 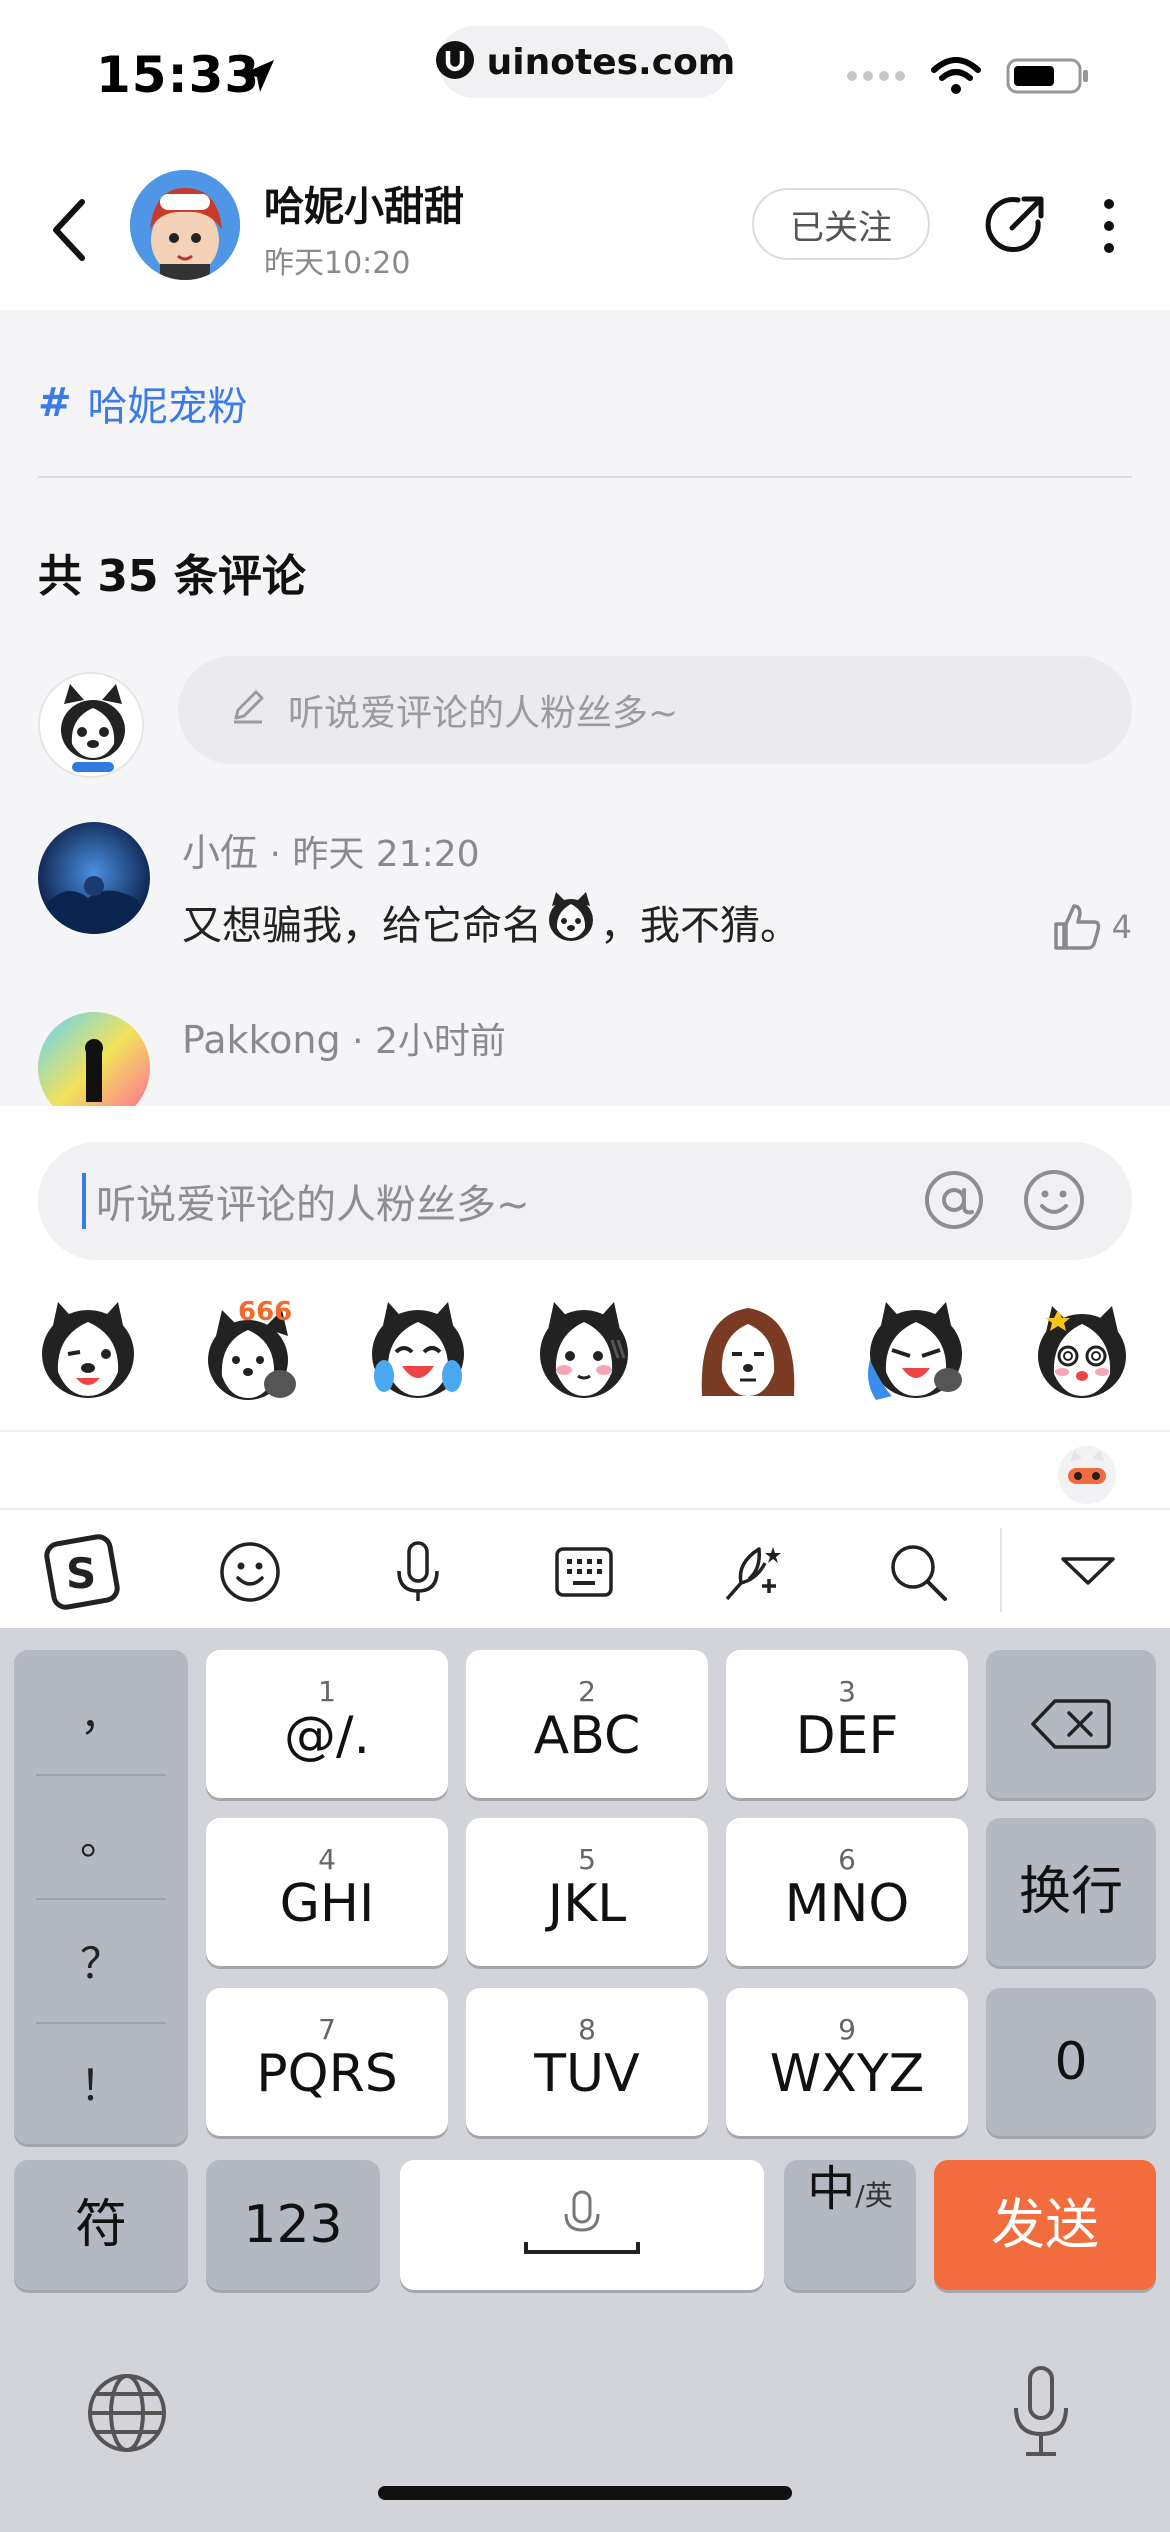 I want to click on kb-handwriting-button, so click(x=752, y=1572).